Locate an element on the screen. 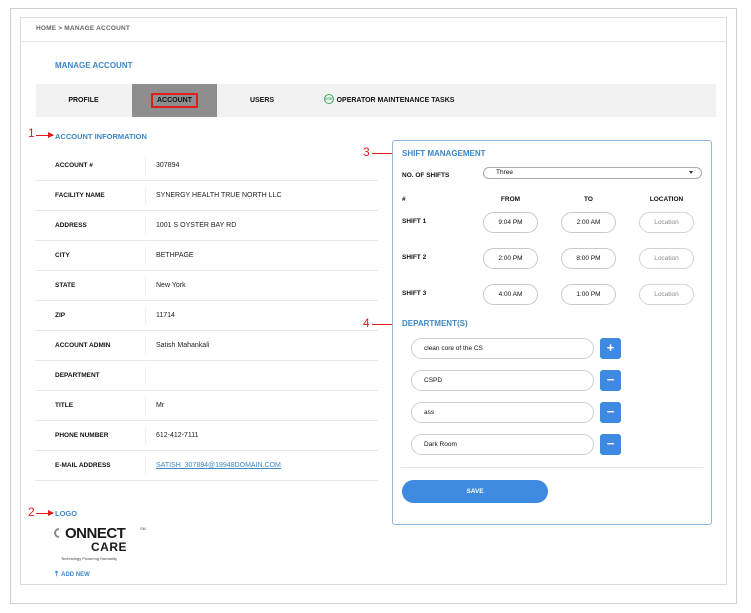 This screenshot has width=751, height=613. shift-name: SHIFT 2 is located at coordinates (414, 257).